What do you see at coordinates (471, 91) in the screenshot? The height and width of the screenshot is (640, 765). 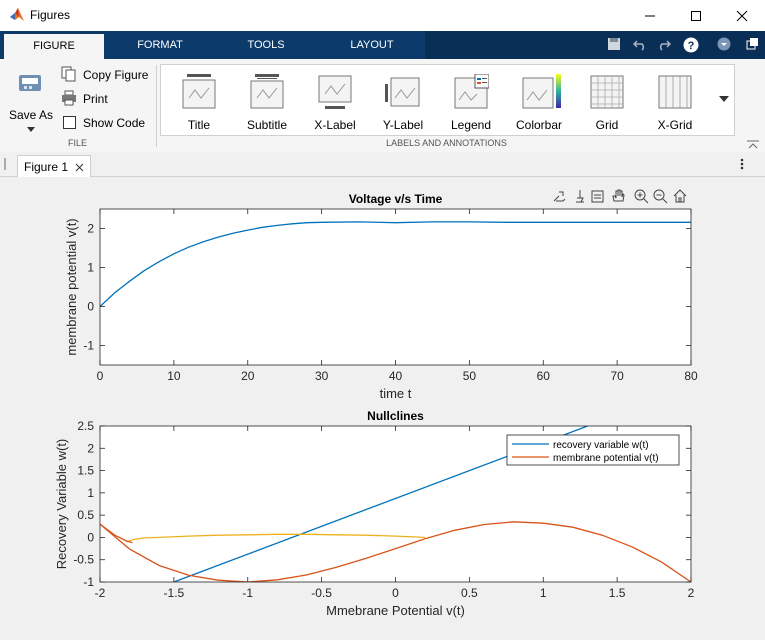 I see `legend-icon` at bounding box center [471, 91].